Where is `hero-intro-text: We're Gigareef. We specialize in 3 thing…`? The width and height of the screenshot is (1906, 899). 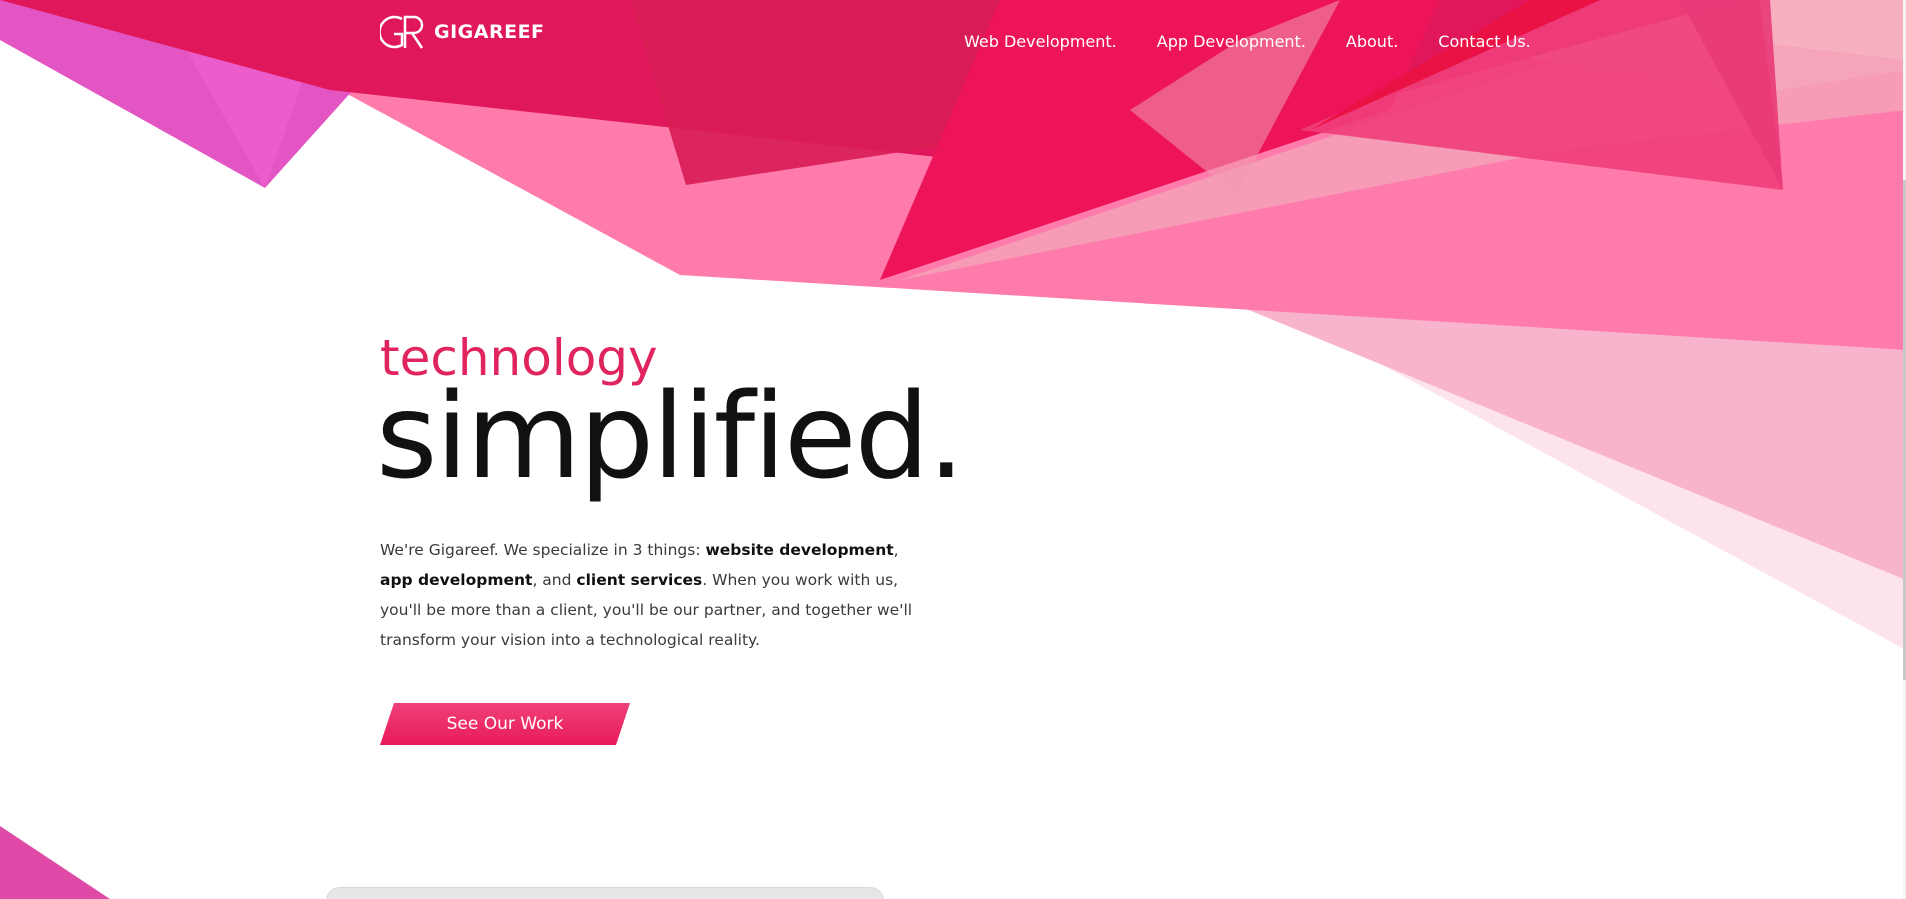
hero-intro-text: We're Gigareef. We specialize in 3 thing… is located at coordinates (650, 595).